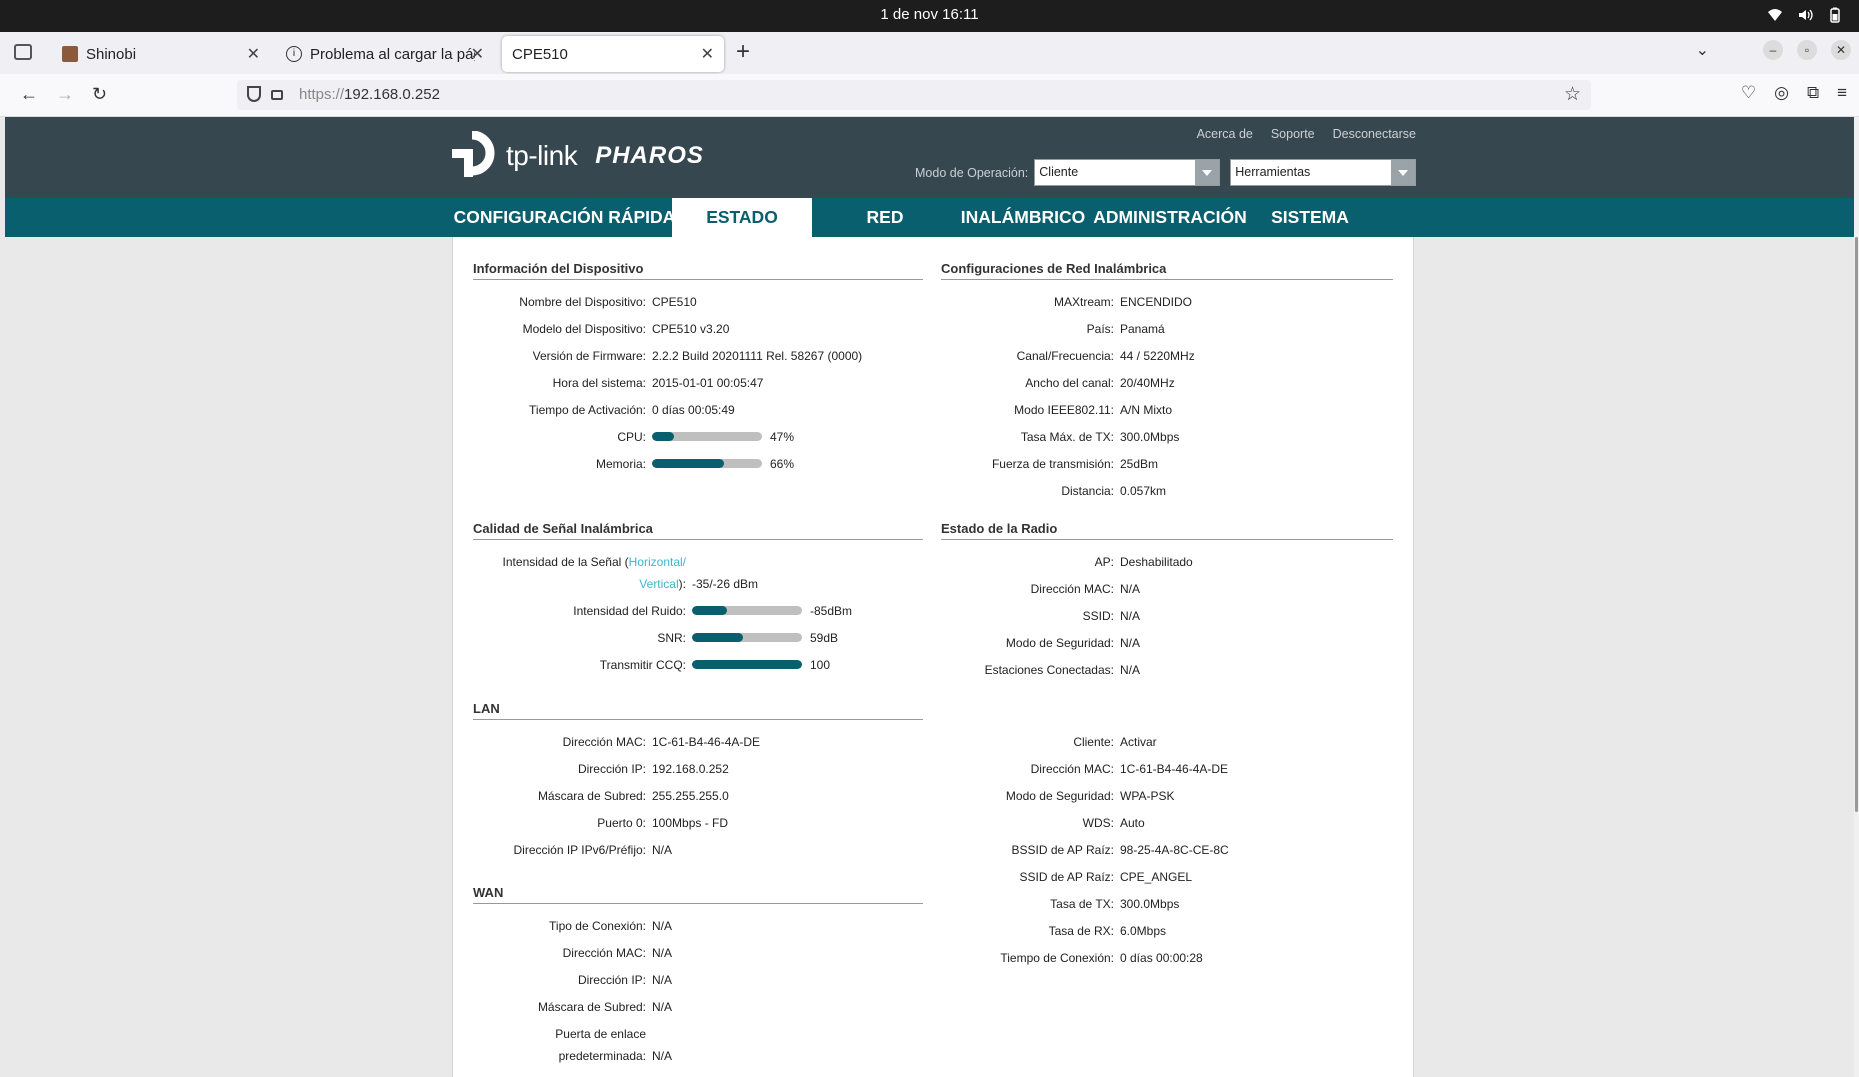 The height and width of the screenshot is (1077, 1859). I want to click on row-label: Intensidad de la Señal (Horizontal/, so click(594, 562).